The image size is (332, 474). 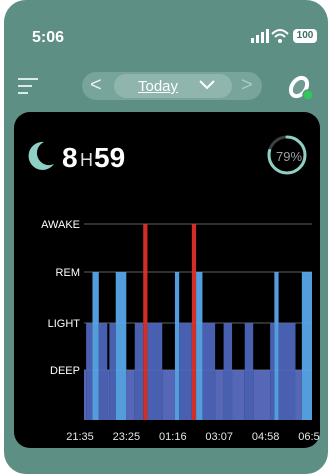 I want to click on hours-unit: H, so click(x=86, y=160).